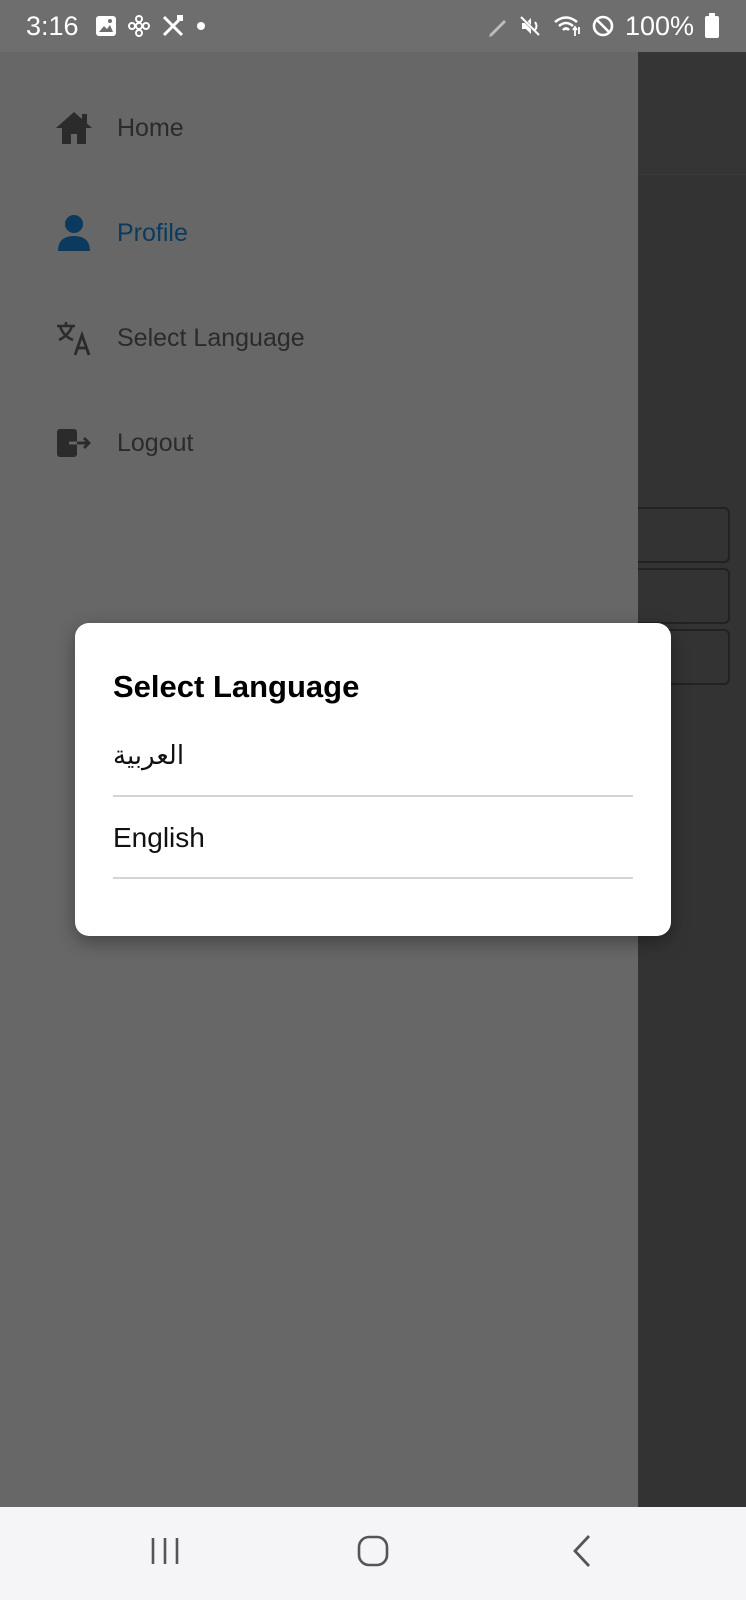 The height and width of the screenshot is (1600, 746). Describe the element at coordinates (173, 26) in the screenshot. I see `tools-icon` at that location.